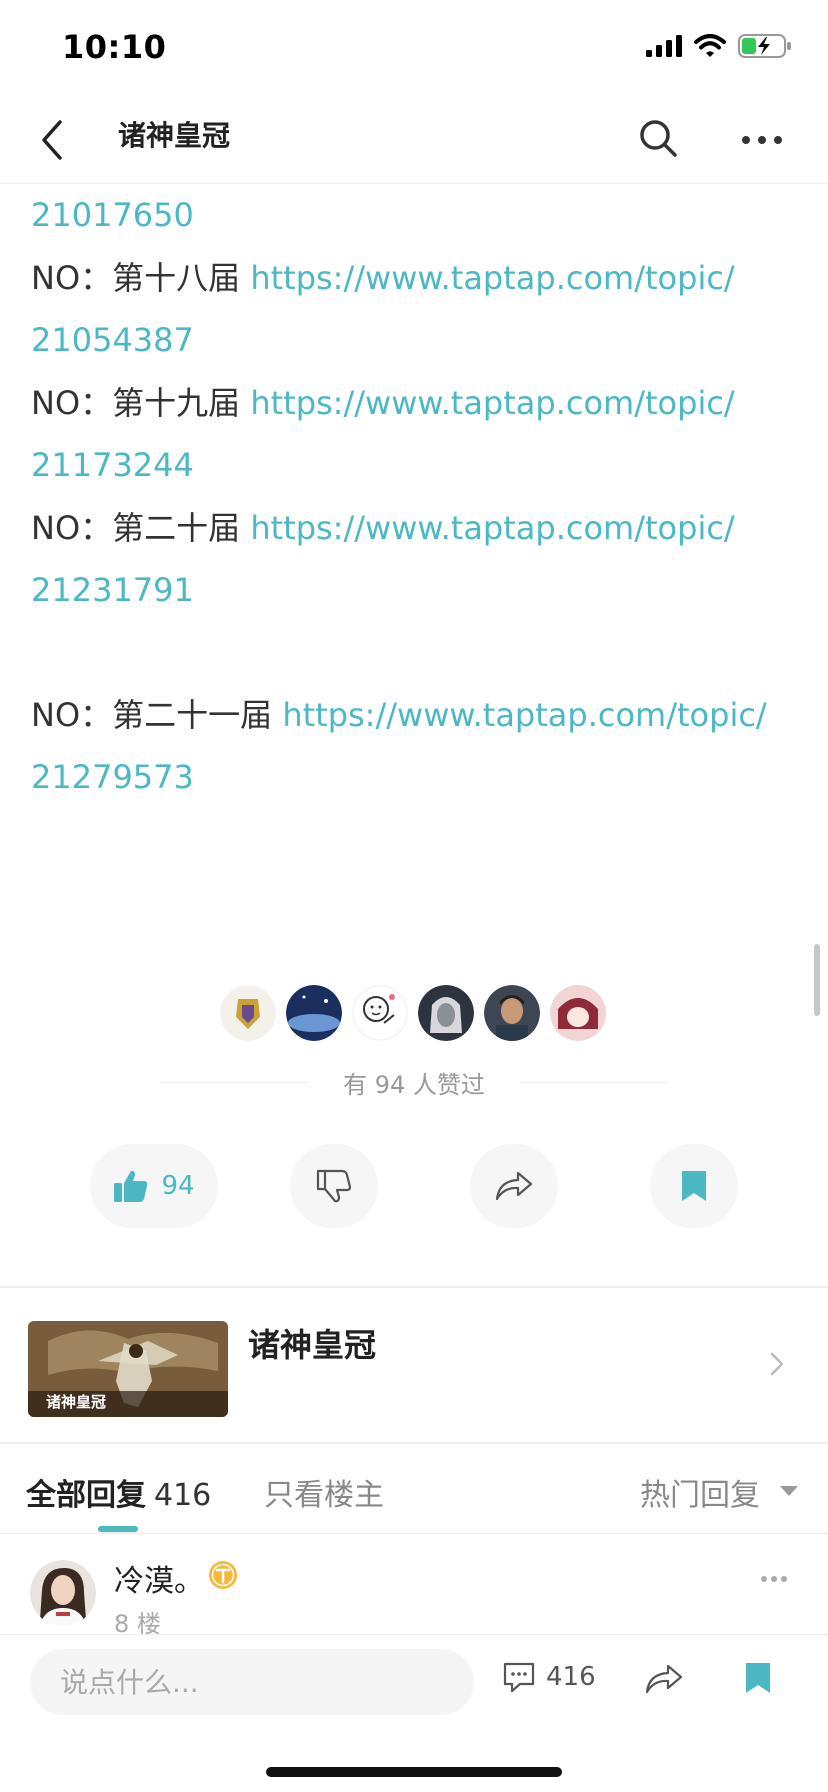  I want to click on post-text: NO：第十八届, so click(141, 277).